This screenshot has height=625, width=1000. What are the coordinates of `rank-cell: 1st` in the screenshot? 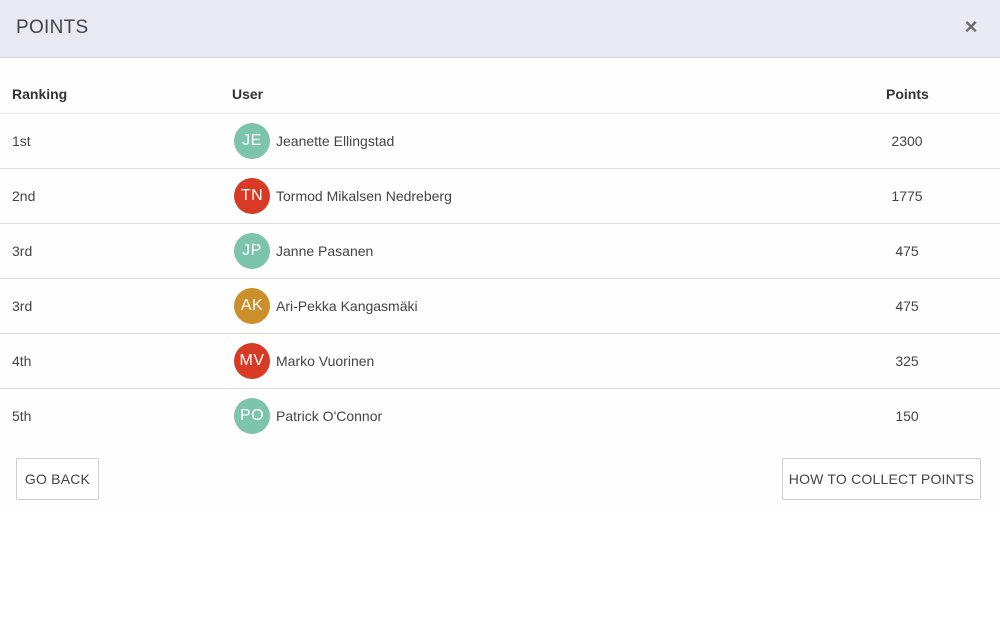 It's located at (21, 141).